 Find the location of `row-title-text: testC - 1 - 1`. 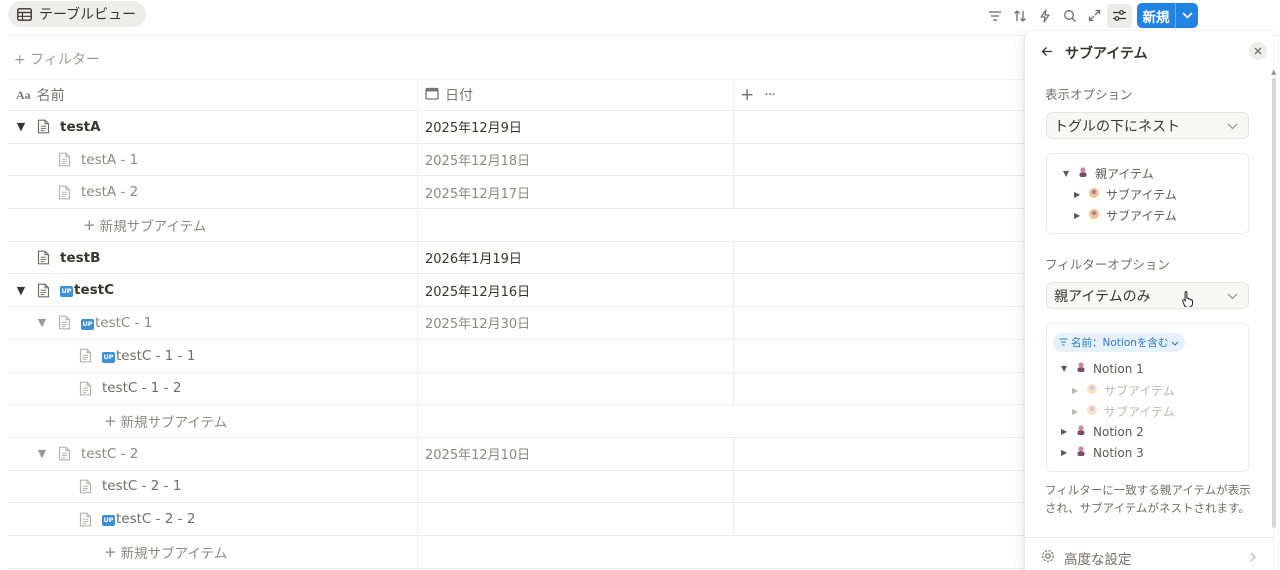

row-title-text: testC - 1 - 1 is located at coordinates (156, 355).